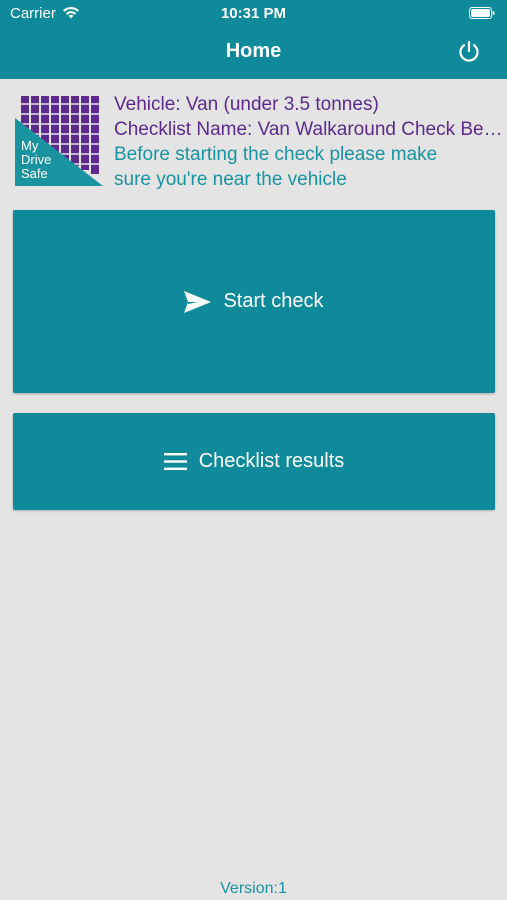 This screenshot has height=900, width=507. Describe the element at coordinates (253, 51) in the screenshot. I see `page-title: Home` at that location.